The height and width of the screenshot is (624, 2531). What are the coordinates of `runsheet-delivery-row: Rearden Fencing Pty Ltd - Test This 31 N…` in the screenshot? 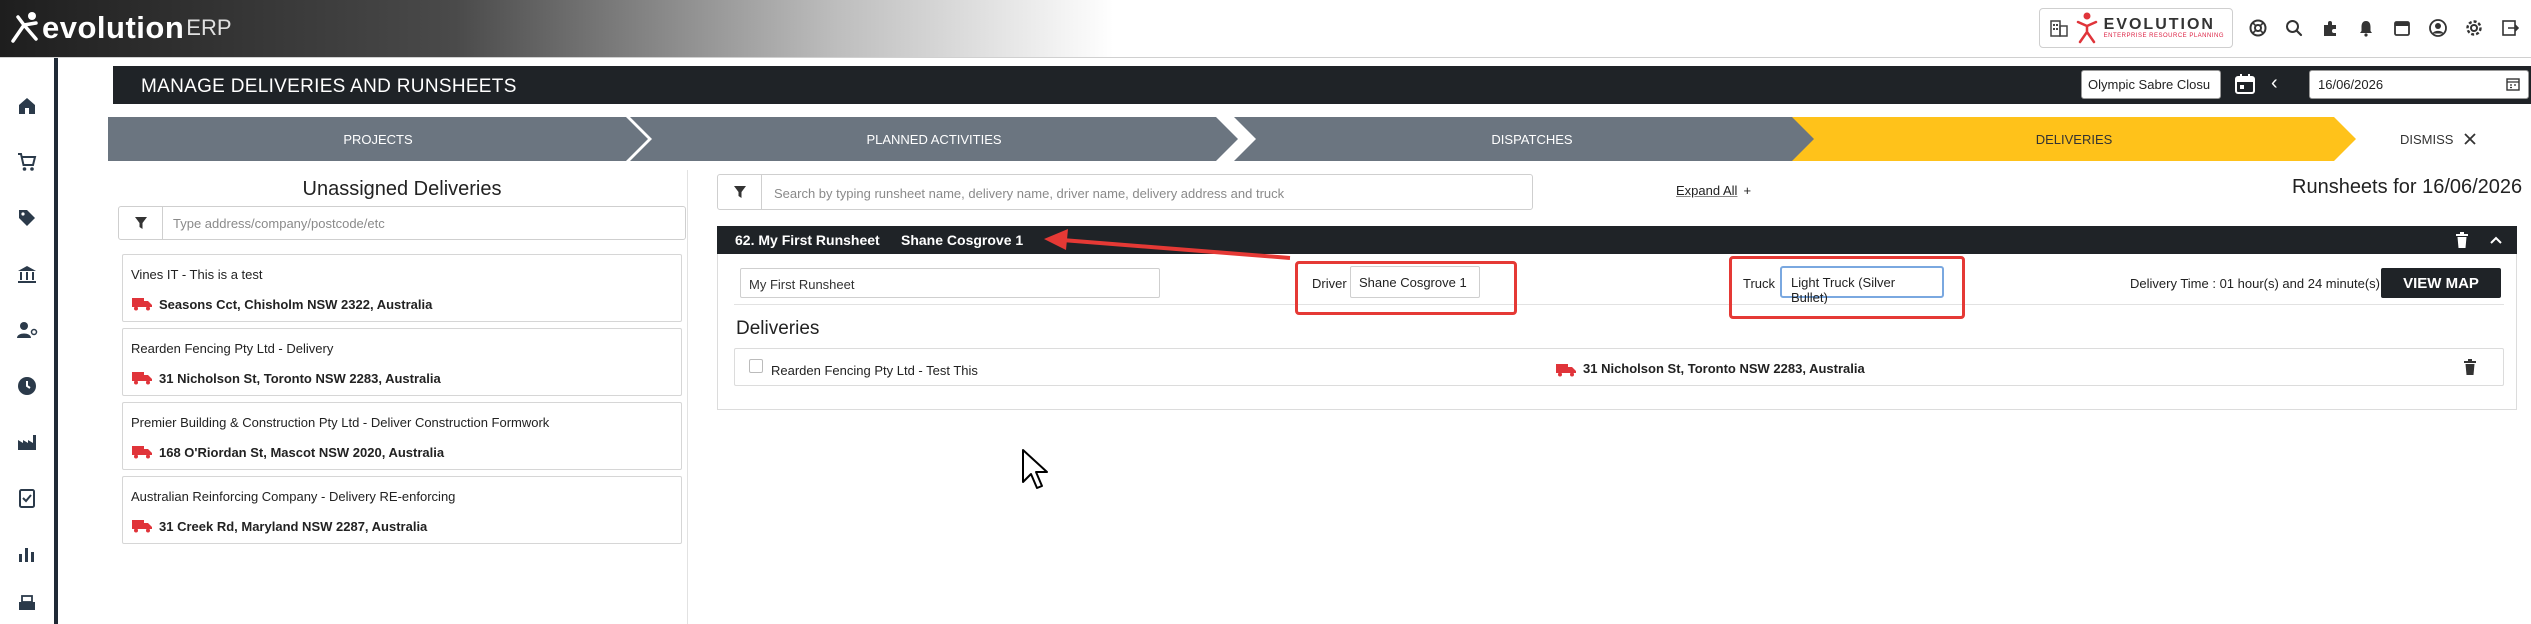 It's located at (1619, 367).